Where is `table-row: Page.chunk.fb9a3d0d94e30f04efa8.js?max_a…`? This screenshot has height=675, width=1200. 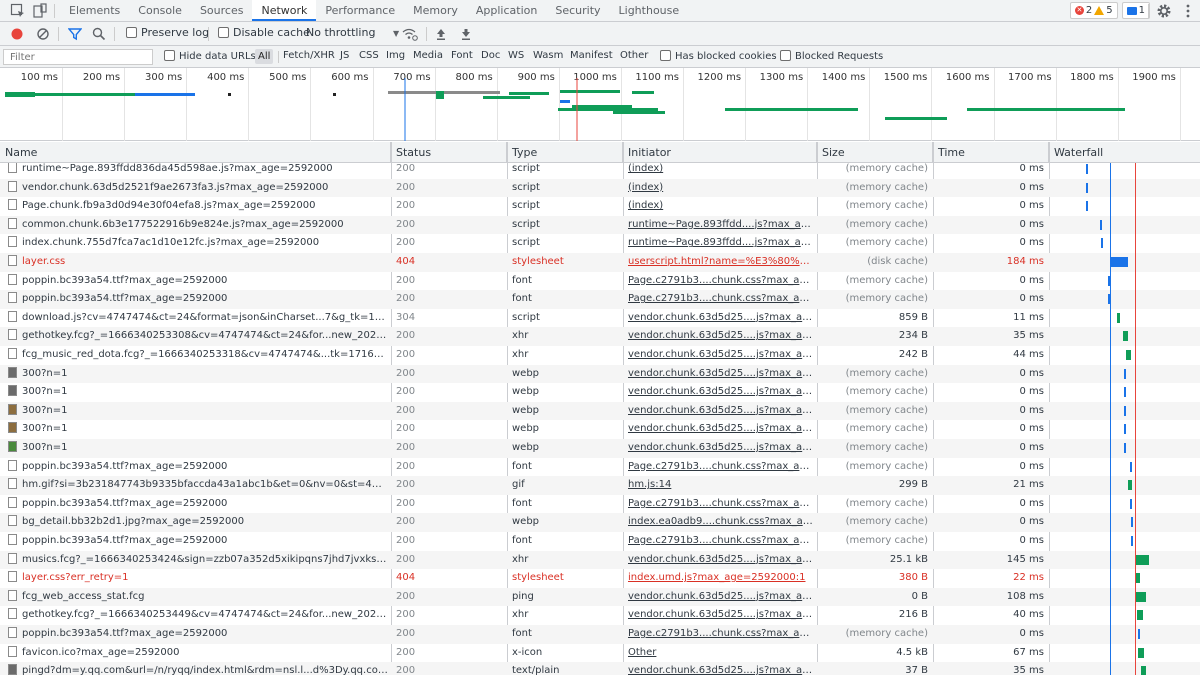 table-row: Page.chunk.fb9a3d0d94e30f04efa8.js?max_a… is located at coordinates (600, 206).